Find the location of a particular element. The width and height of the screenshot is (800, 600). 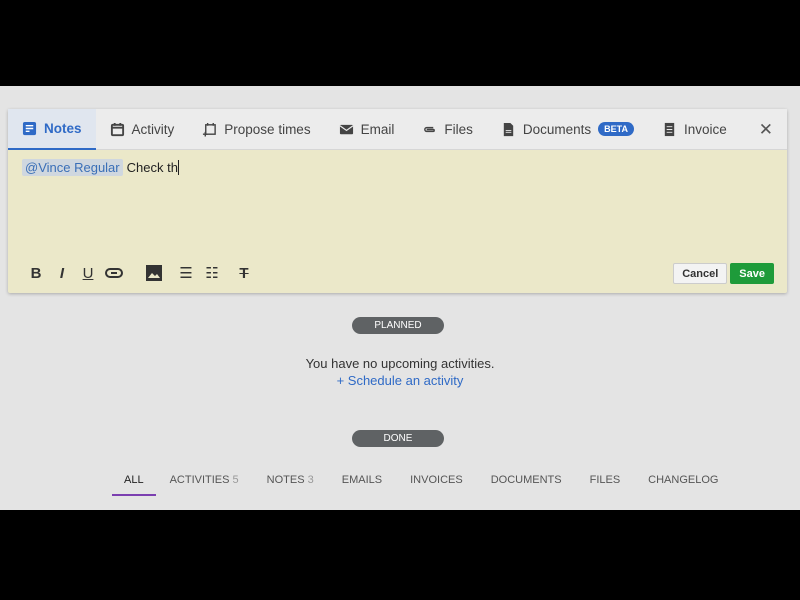

filter-invoices: INVOICES is located at coordinates (436, 485).